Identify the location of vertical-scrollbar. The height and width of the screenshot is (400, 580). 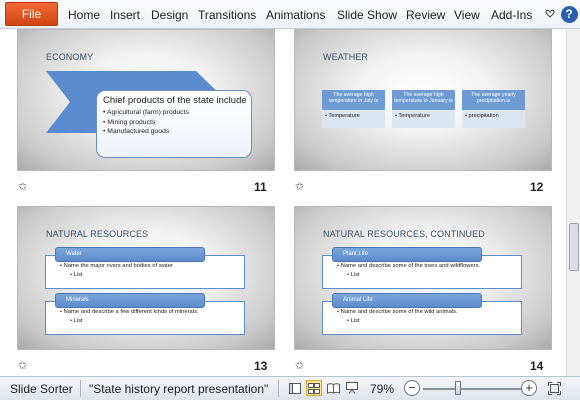
(573, 202).